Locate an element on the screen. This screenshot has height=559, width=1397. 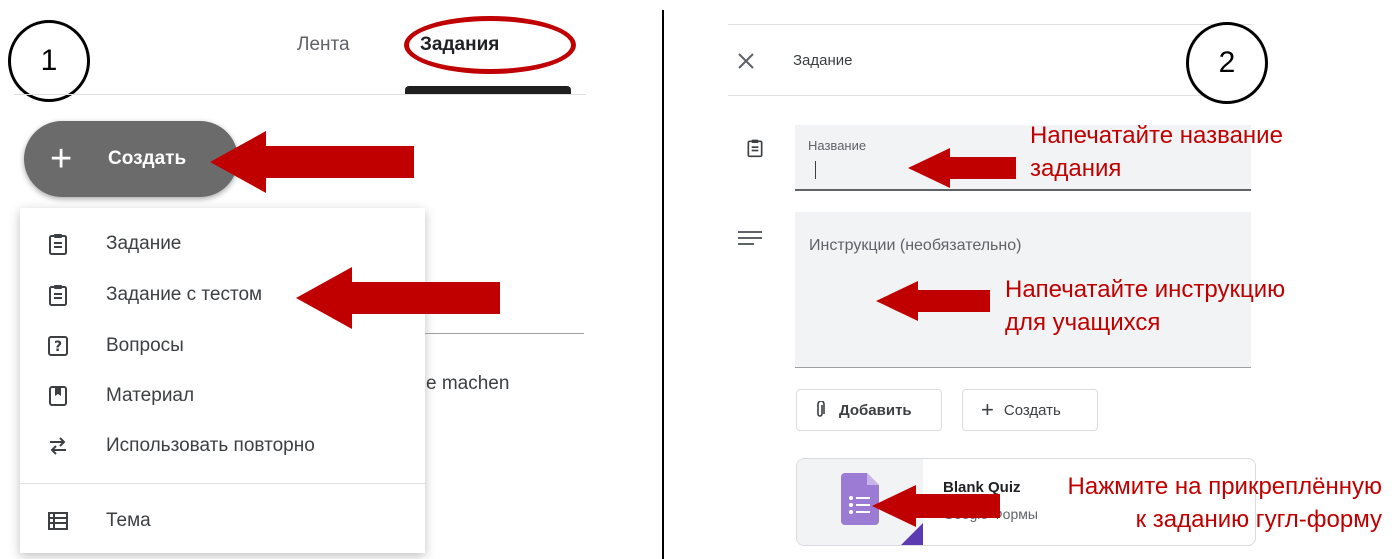
menu-item-assignment: Задание is located at coordinates (222, 244).